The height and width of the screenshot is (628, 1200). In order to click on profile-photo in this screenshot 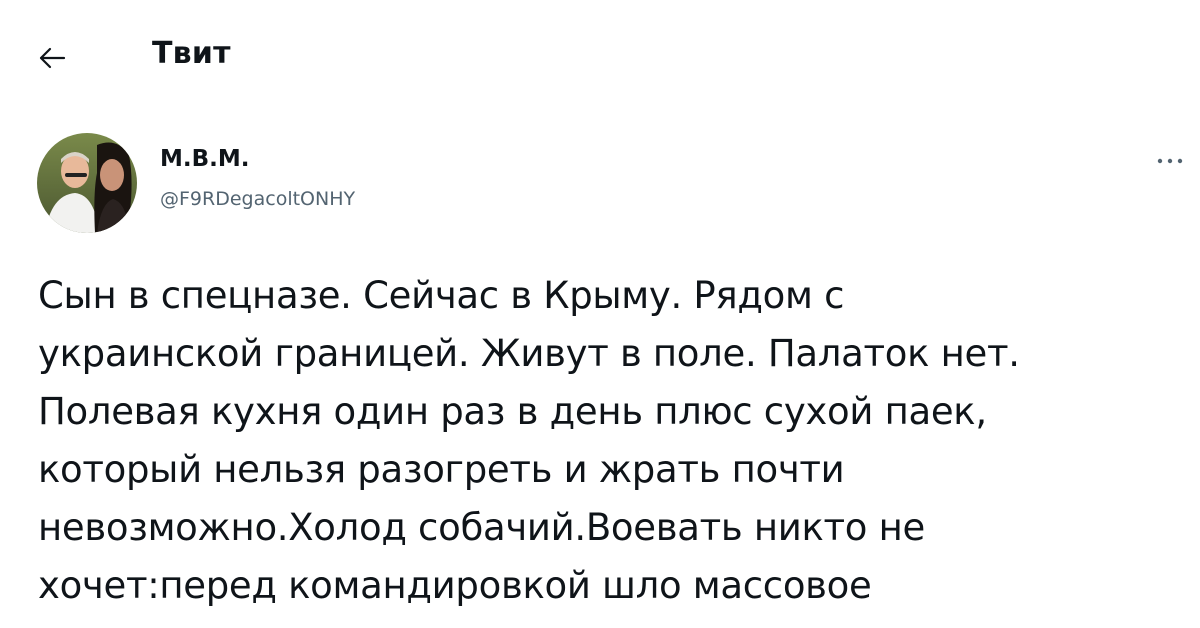, I will do `click(87, 183)`.